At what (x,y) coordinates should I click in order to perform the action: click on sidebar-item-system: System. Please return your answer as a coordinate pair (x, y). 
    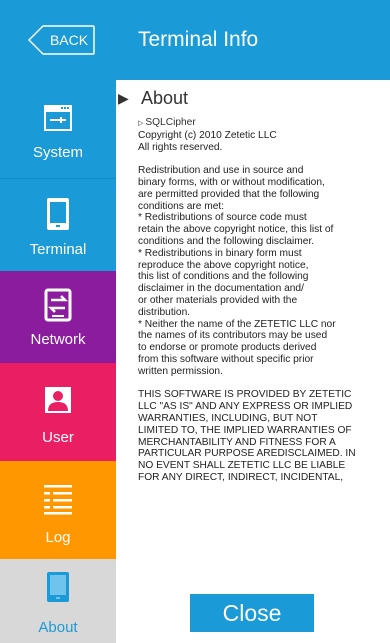
    Looking at the image, I should click on (58, 129).